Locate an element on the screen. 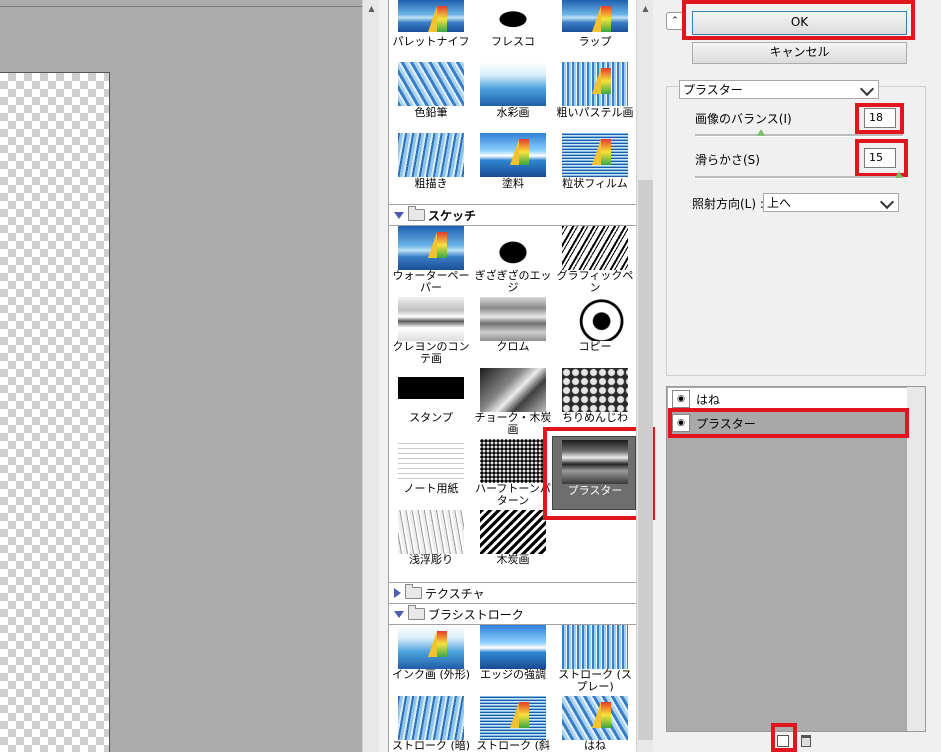 Image resolution: width=941 pixels, height=752 pixels. balance-label: 画像のバランス(I) is located at coordinates (743, 119).